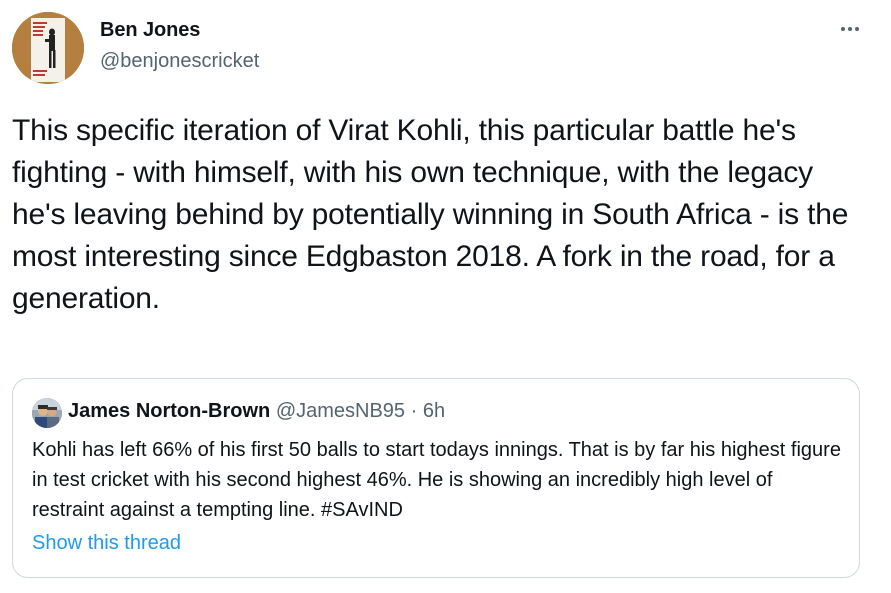 This screenshot has height=593, width=891. I want to click on author-handle: @benjonescricket, so click(179, 61).